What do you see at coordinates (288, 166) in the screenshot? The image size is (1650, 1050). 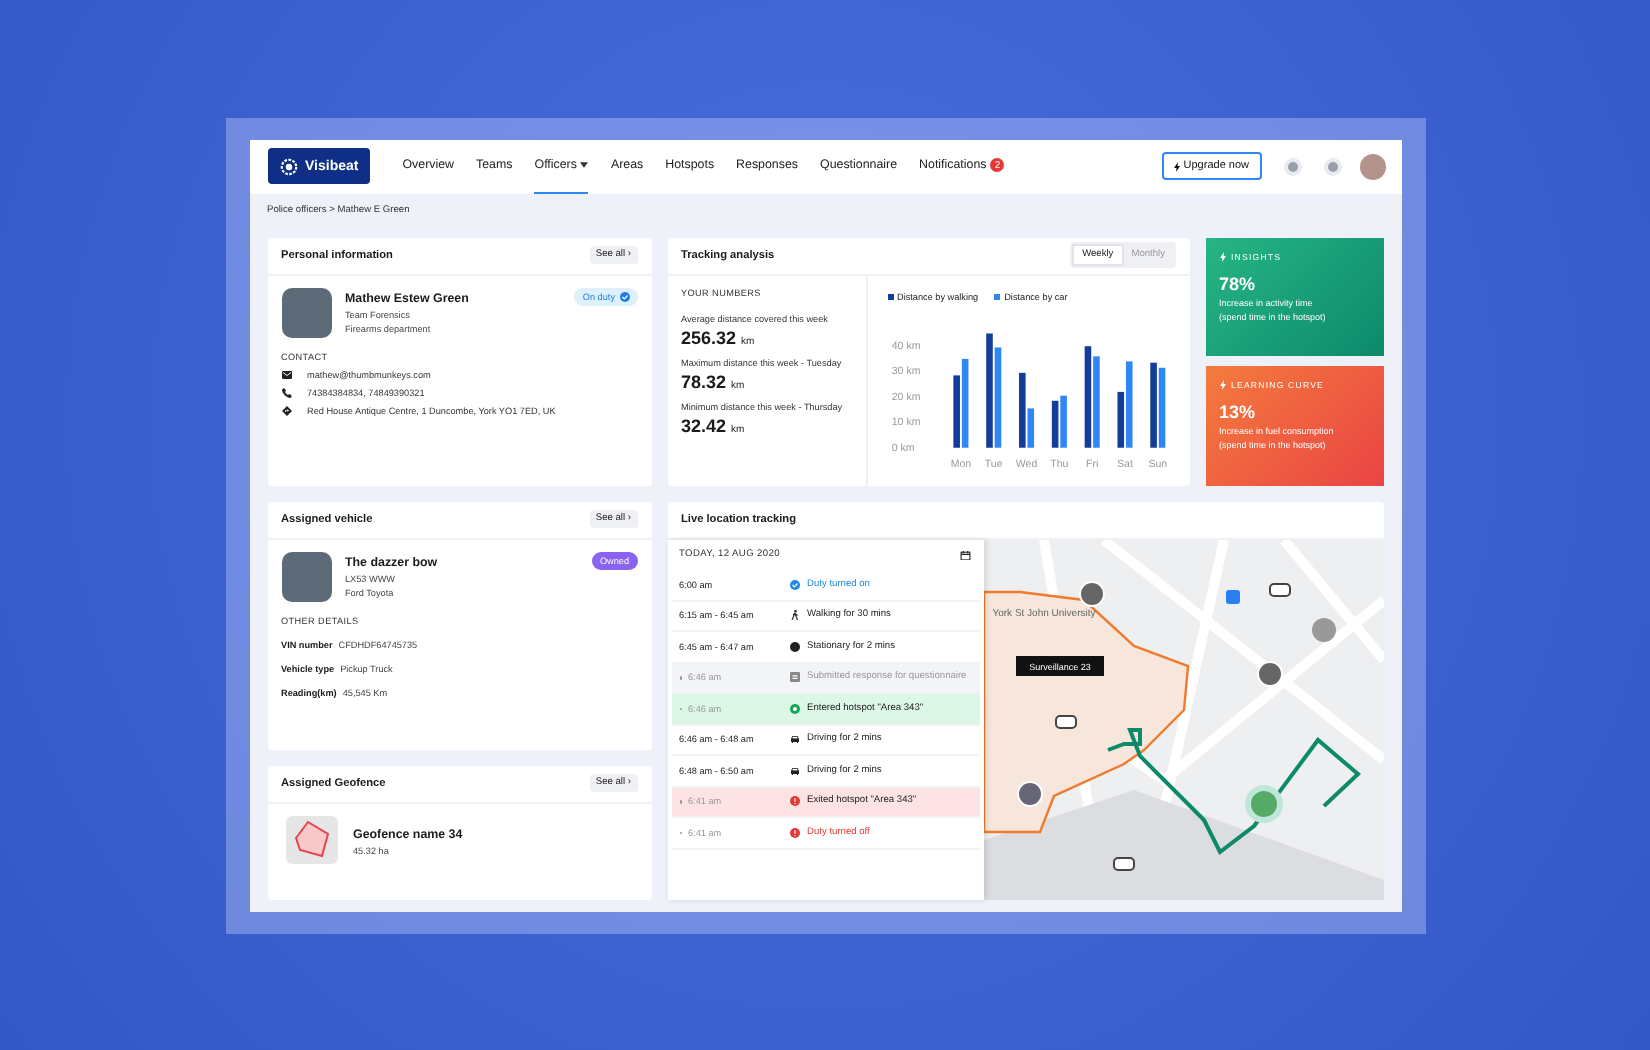 I see `badge-icon` at bounding box center [288, 166].